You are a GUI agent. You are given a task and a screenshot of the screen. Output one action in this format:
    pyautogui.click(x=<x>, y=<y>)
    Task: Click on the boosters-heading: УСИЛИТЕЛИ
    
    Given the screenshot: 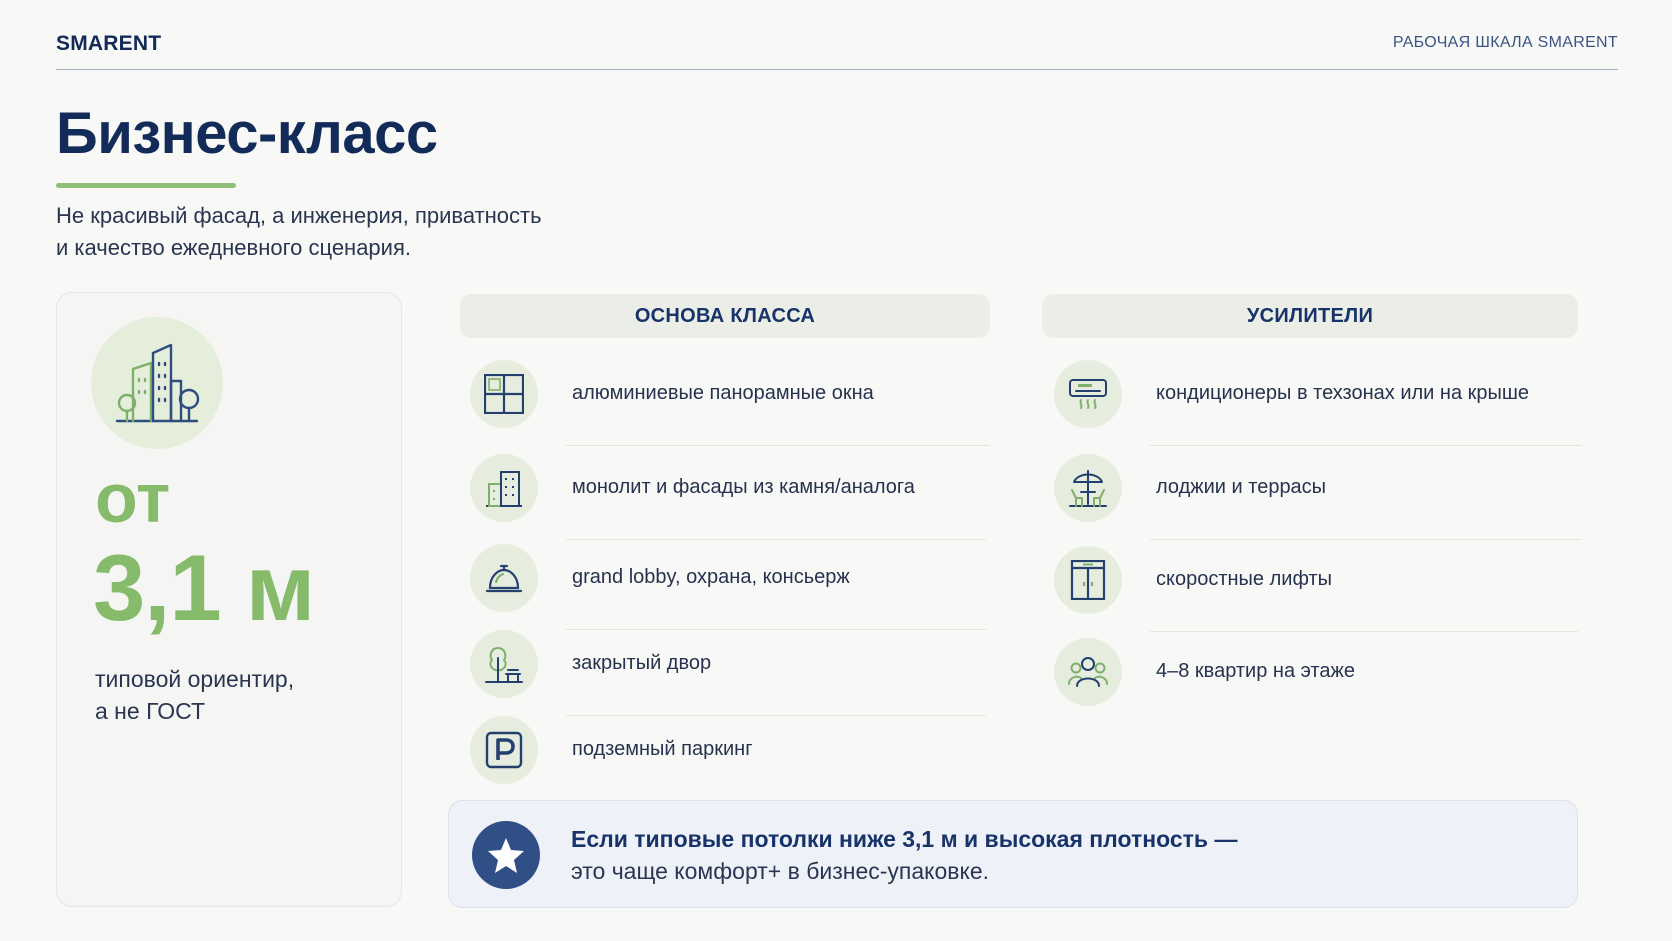 What is the action you would take?
    pyautogui.click(x=1310, y=316)
    